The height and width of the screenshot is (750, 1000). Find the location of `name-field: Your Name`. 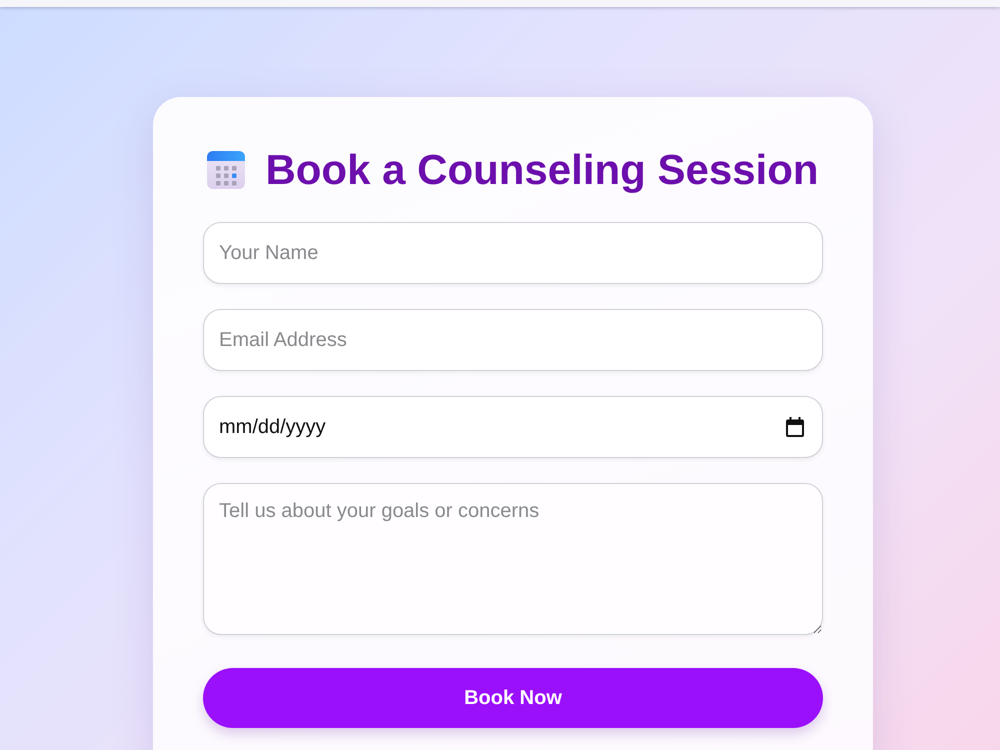

name-field: Your Name is located at coordinates (513, 253).